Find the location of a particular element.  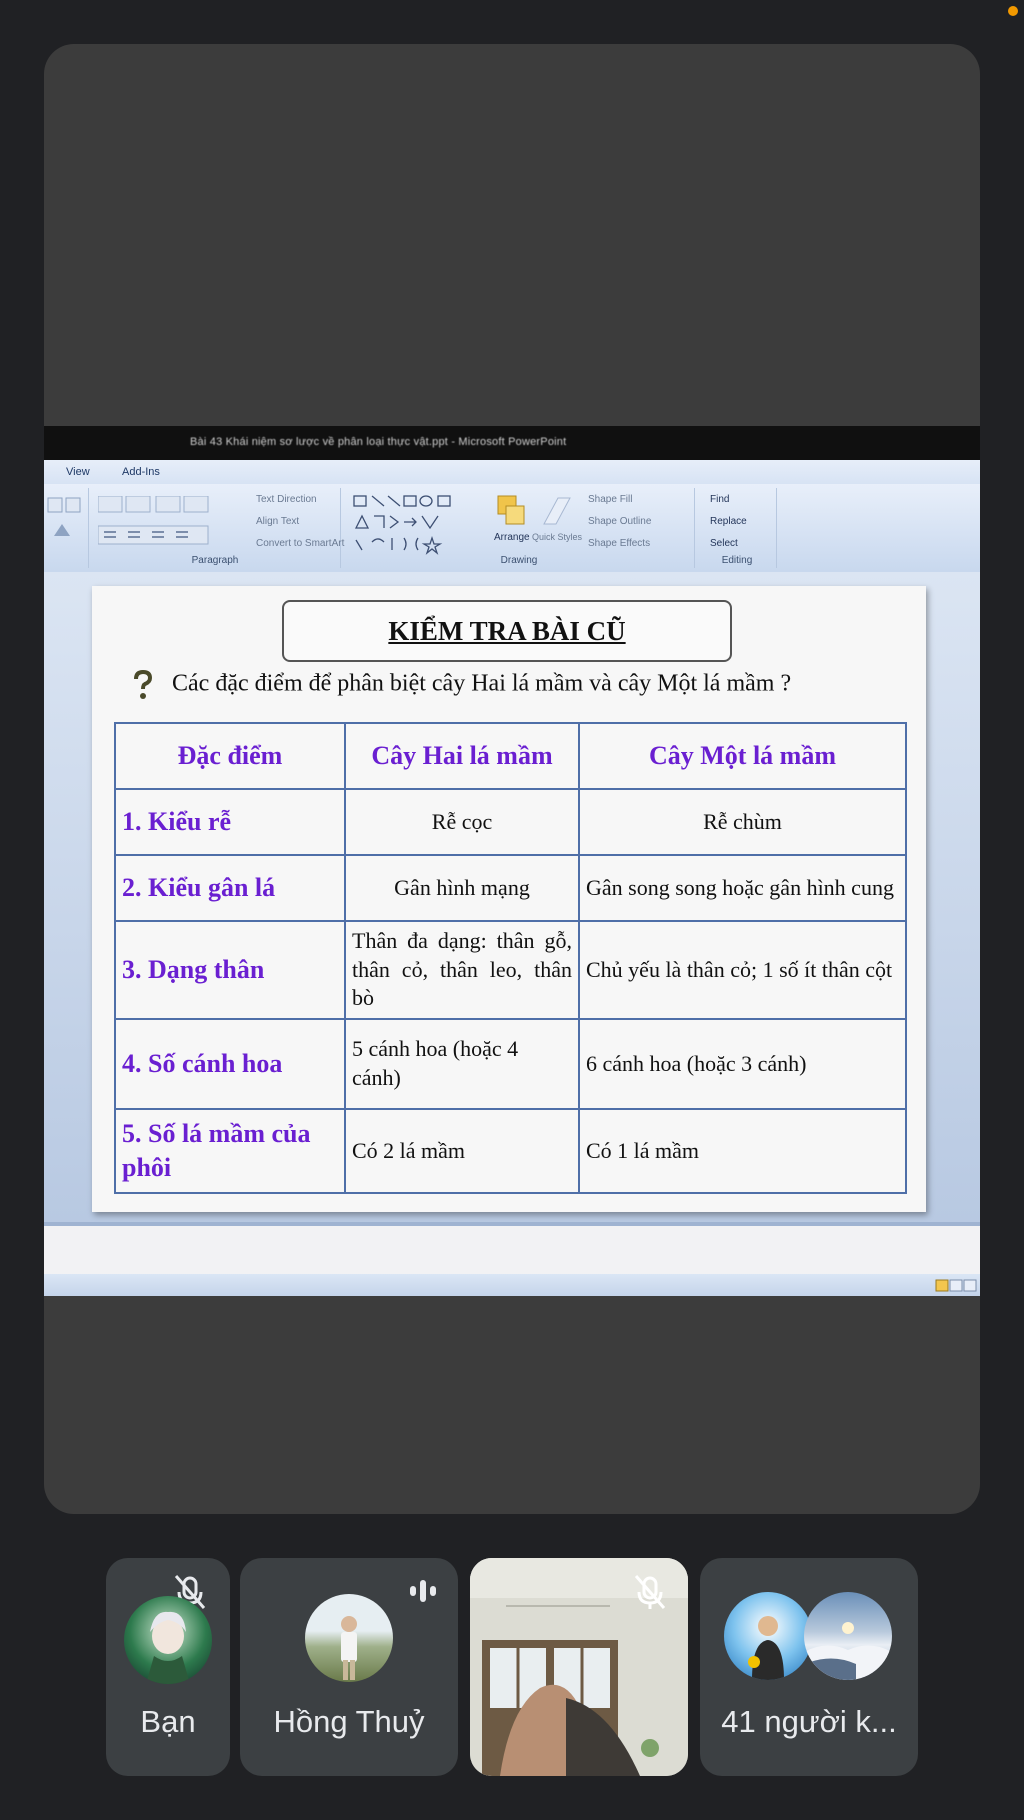

ribbon-editing-group: Find Replace Select Editing is located at coordinates (737, 528).